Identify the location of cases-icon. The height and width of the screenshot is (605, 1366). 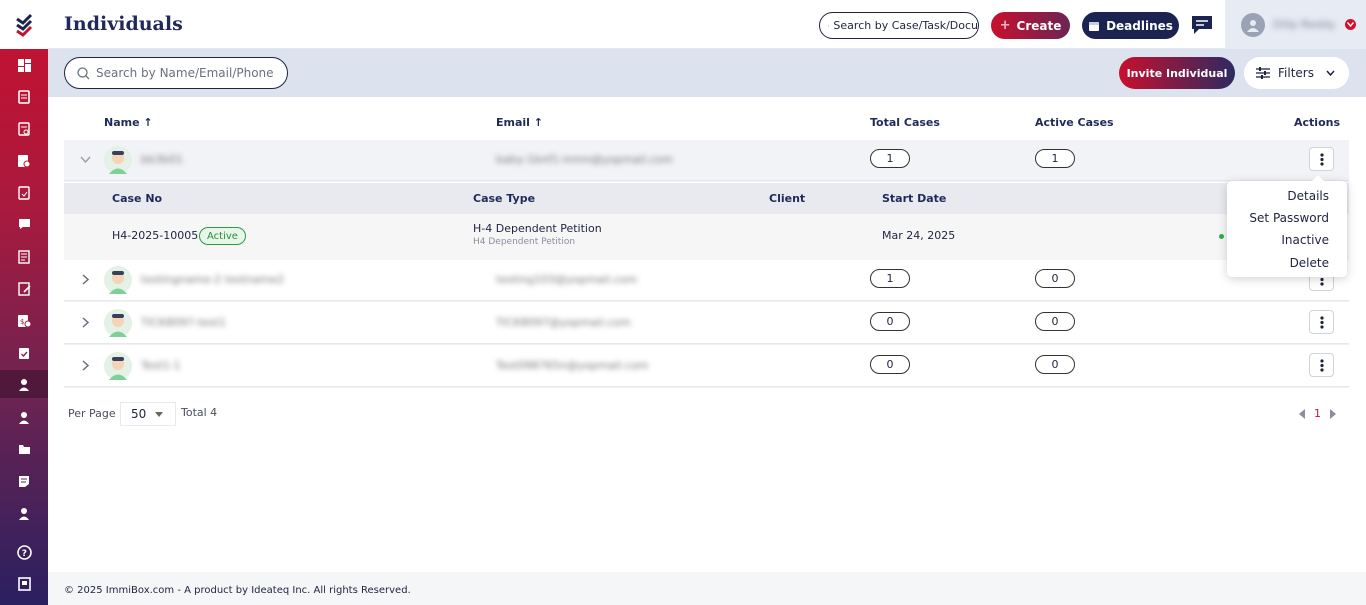
(24, 97).